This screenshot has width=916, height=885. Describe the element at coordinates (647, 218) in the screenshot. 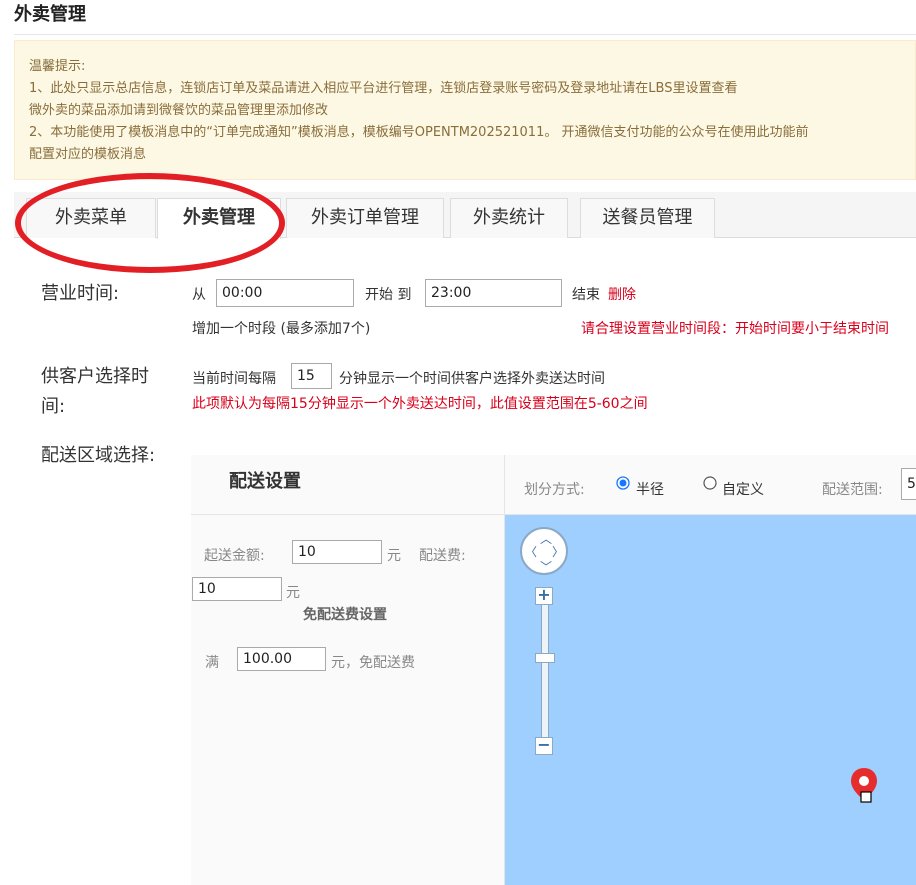

I see `tab-courier-management: 送餐员管理` at that location.